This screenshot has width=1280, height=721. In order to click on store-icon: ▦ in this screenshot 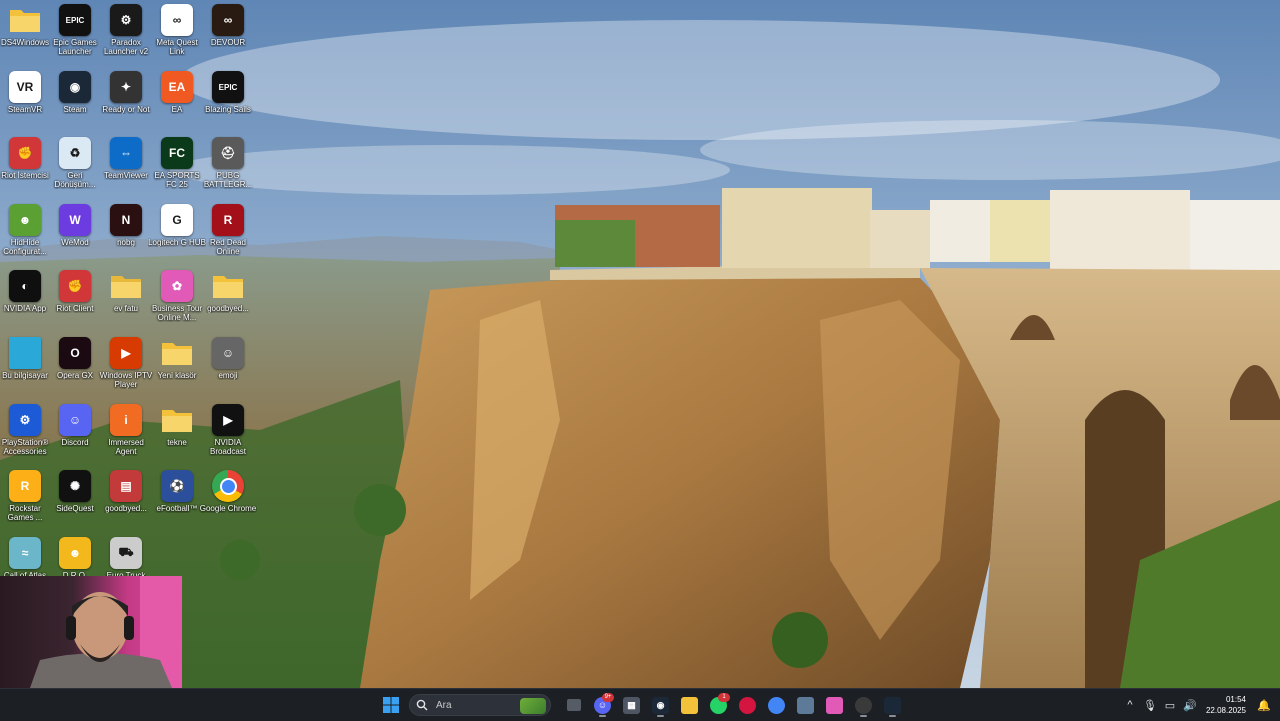, I will do `click(631, 705)`.